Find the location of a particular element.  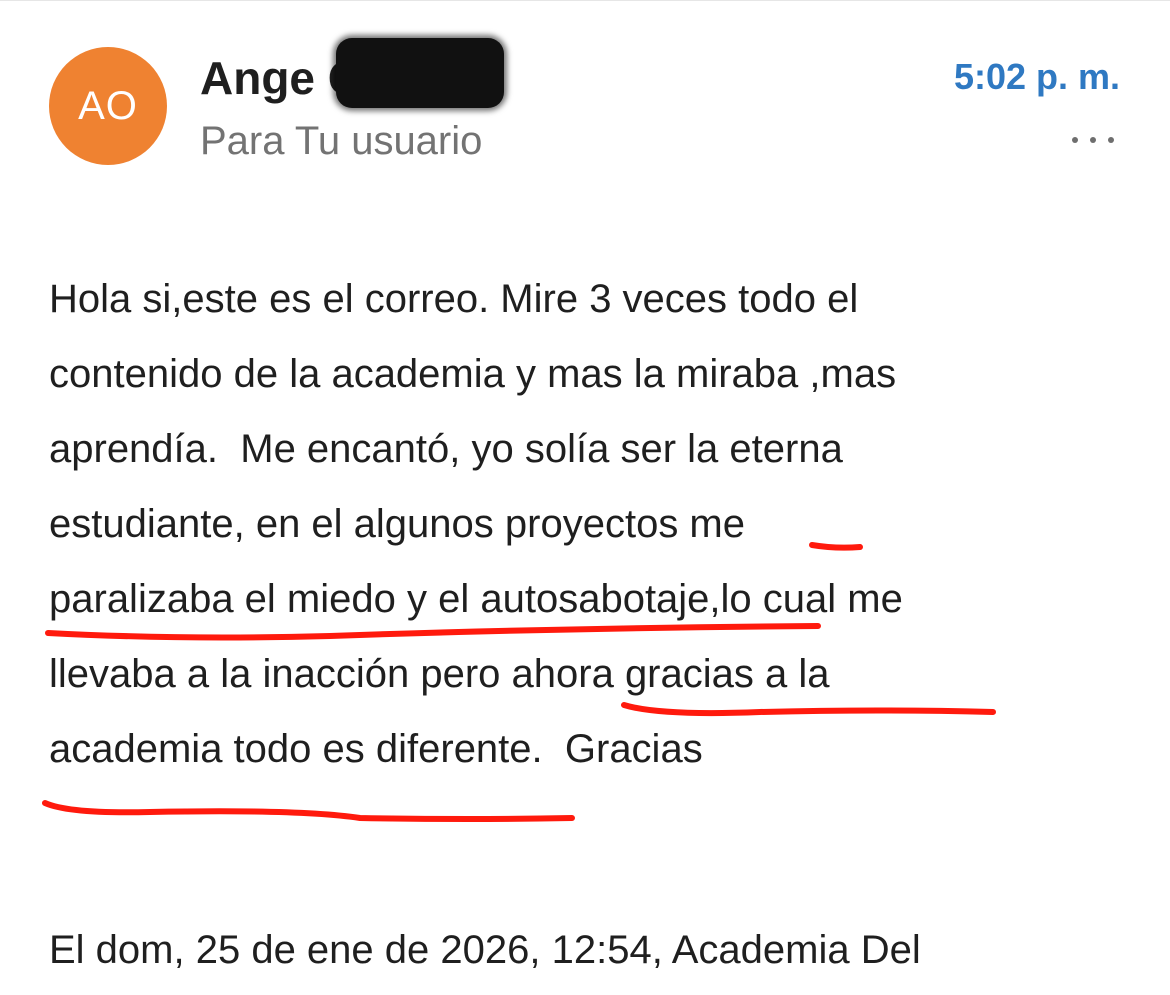

more-horizontal-icon is located at coordinates (1093, 140).